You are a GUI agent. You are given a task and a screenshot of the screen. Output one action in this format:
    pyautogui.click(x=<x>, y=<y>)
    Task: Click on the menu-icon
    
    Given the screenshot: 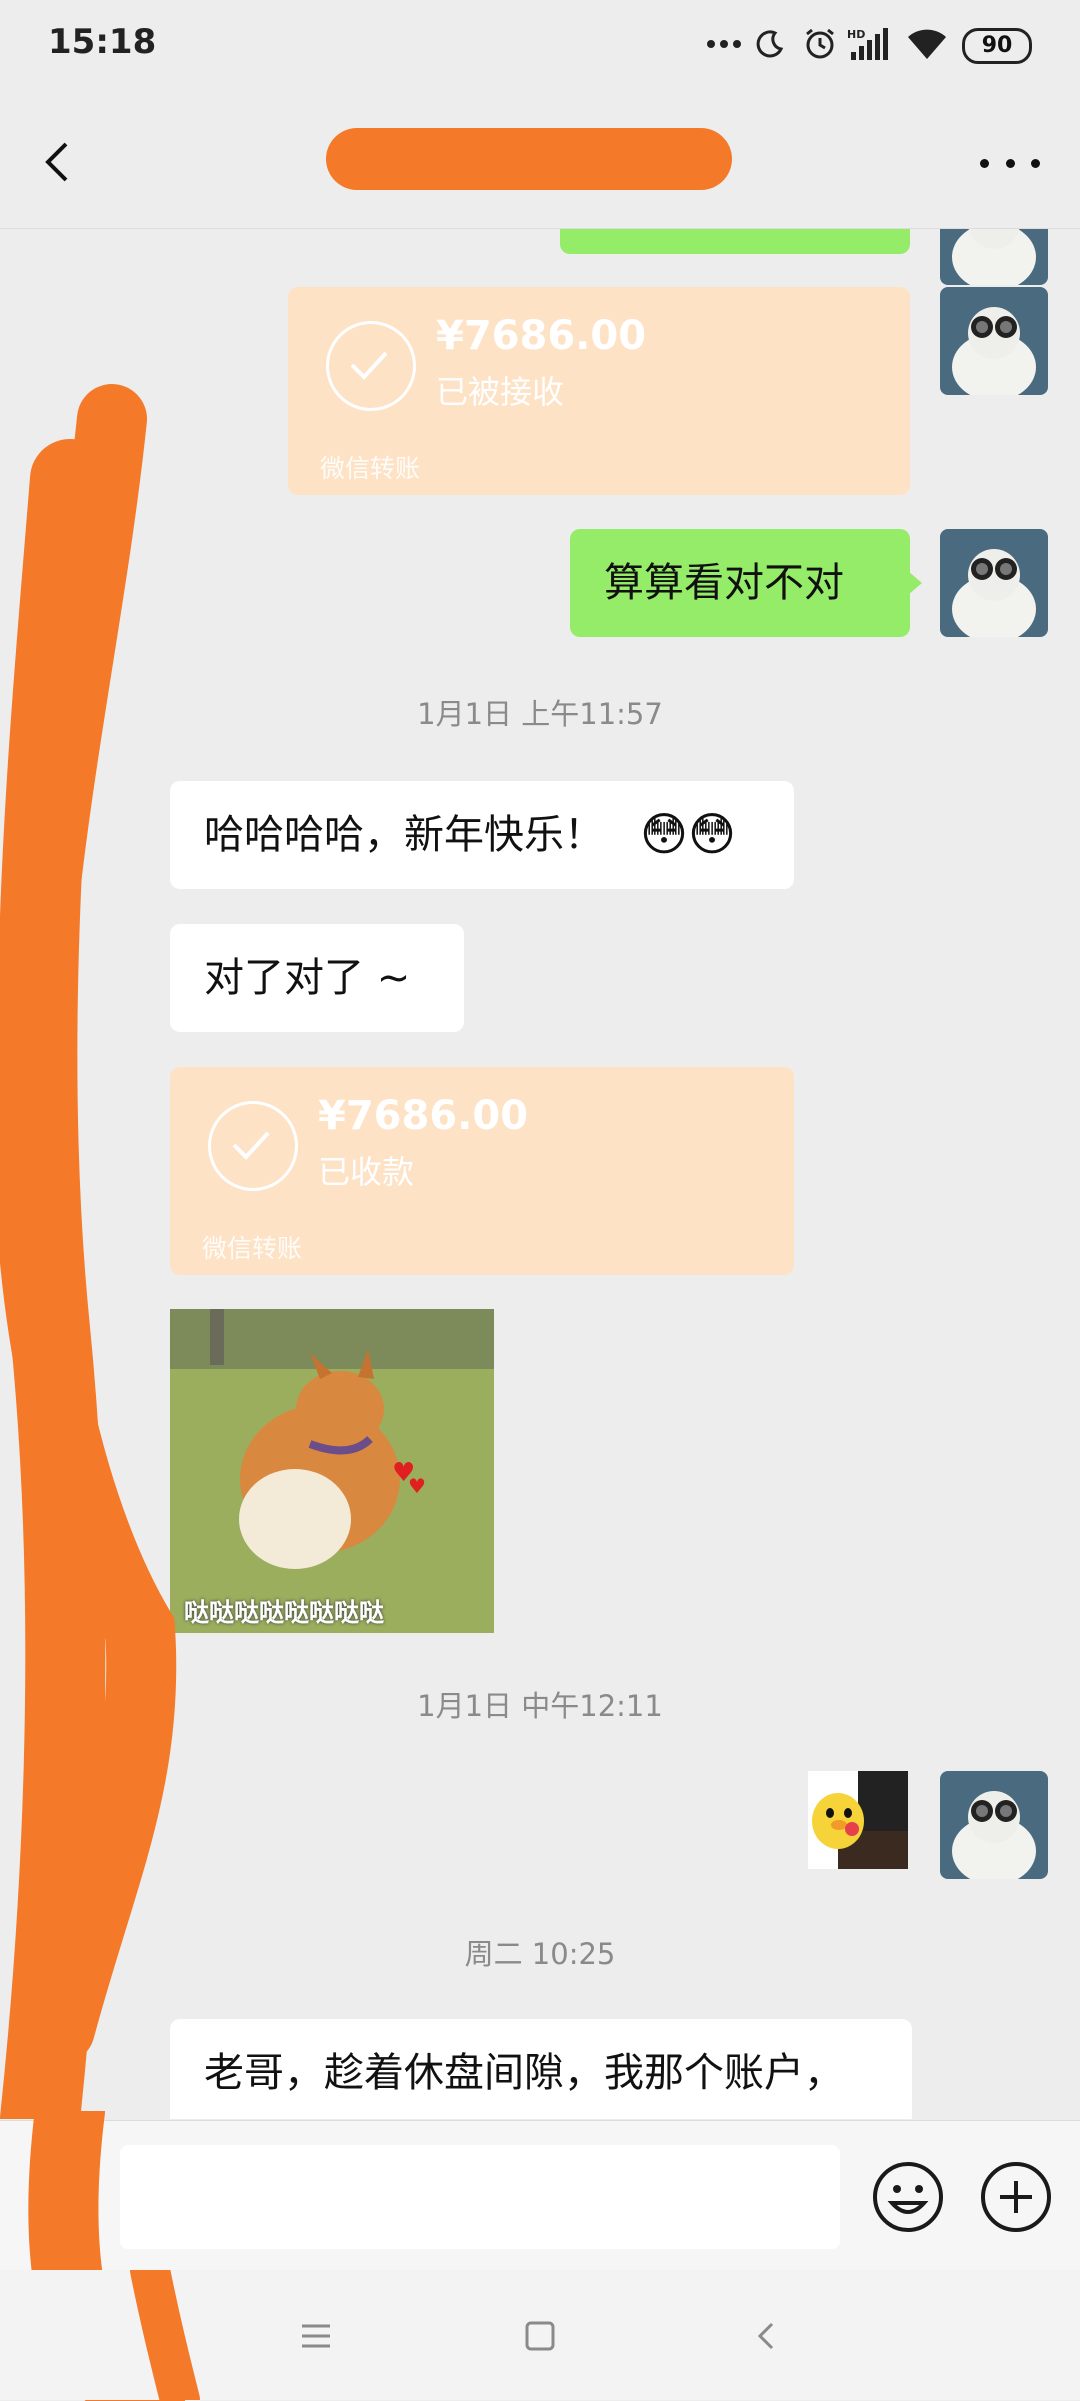 What is the action you would take?
    pyautogui.click(x=316, y=2336)
    